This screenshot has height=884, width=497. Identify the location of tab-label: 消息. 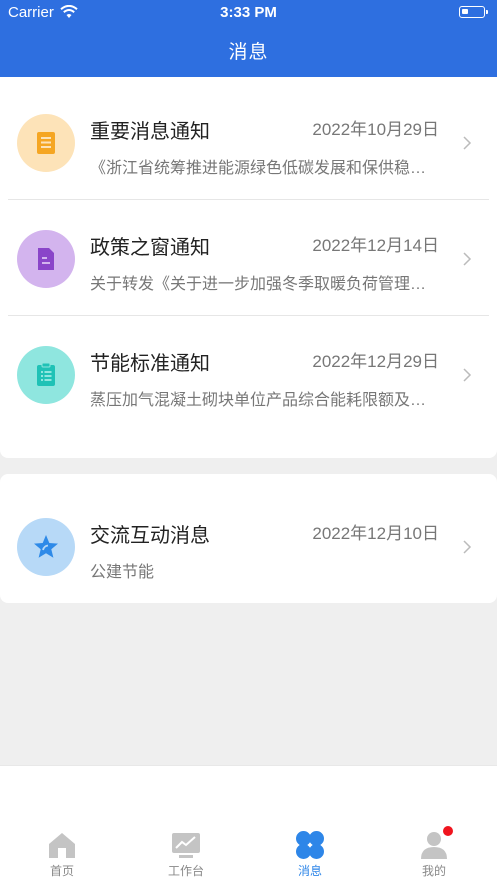
(309, 871).